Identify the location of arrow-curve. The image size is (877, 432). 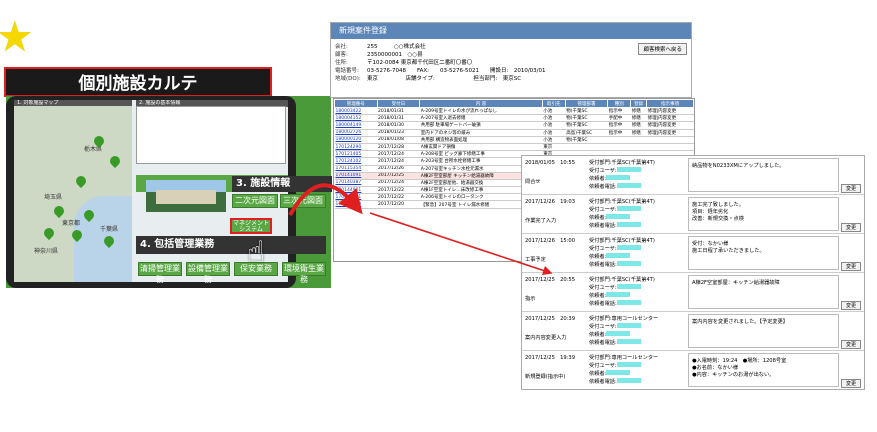
(325, 199).